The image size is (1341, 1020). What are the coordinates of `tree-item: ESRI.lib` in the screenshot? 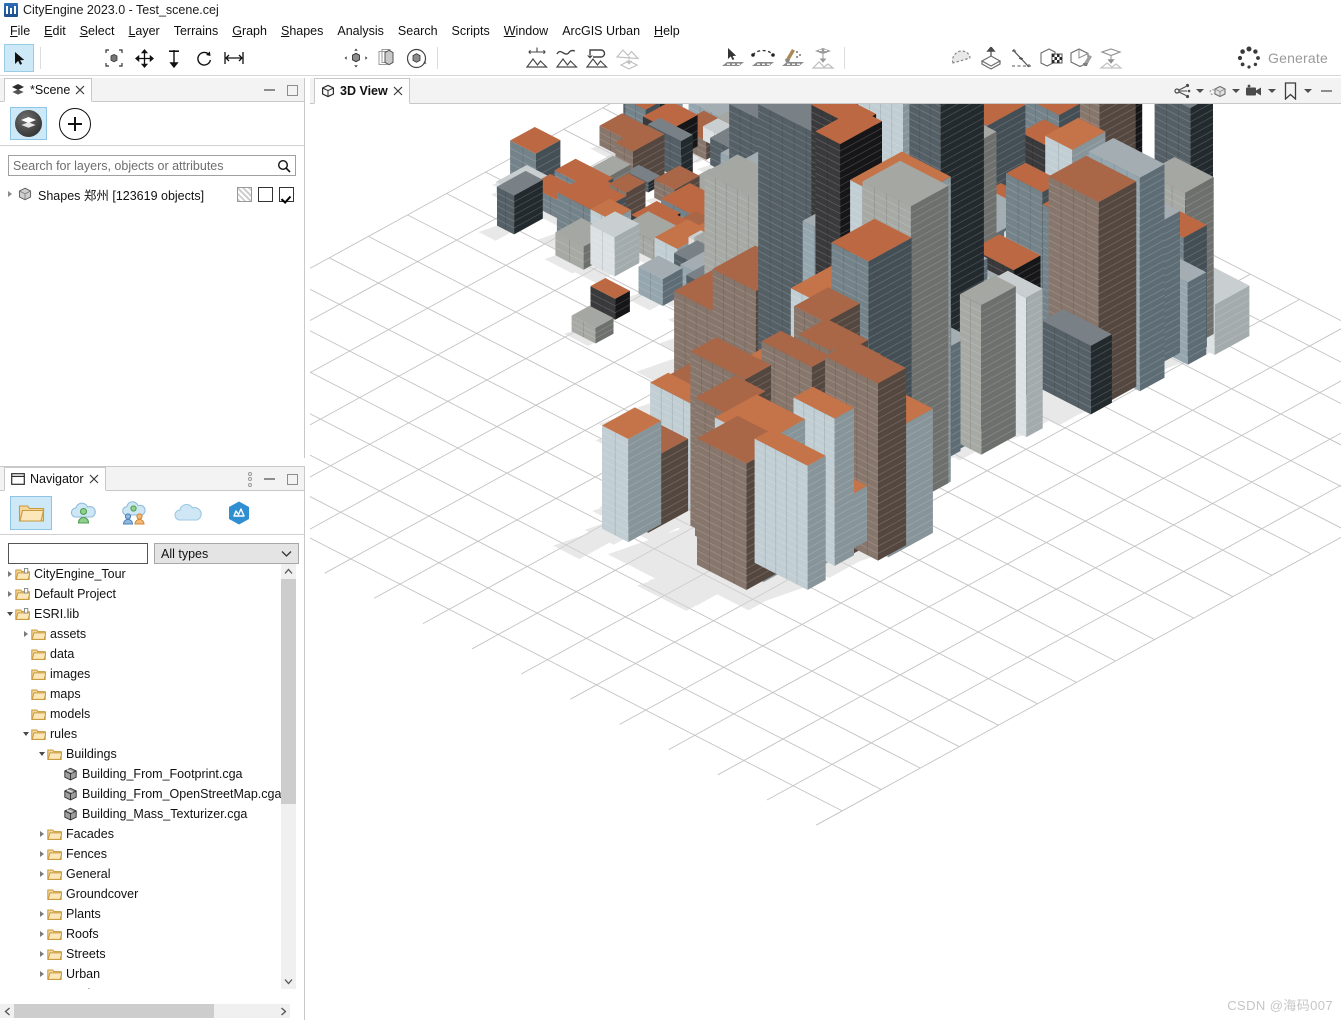 It's located at (145, 614).